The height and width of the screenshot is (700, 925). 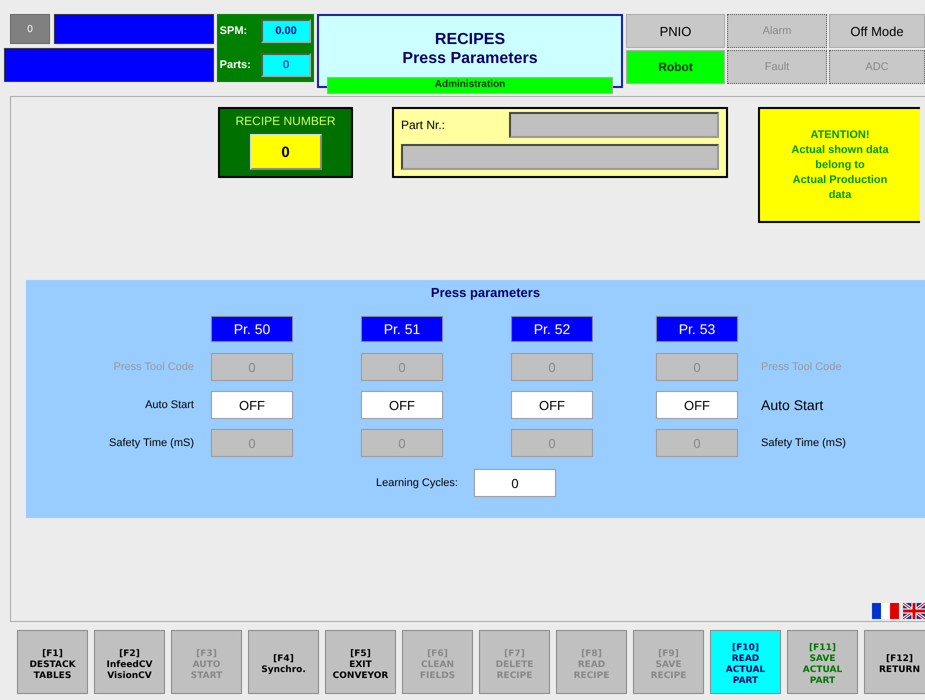 What do you see at coordinates (286, 31) in the screenshot?
I see `spm-value: 0.00` at bounding box center [286, 31].